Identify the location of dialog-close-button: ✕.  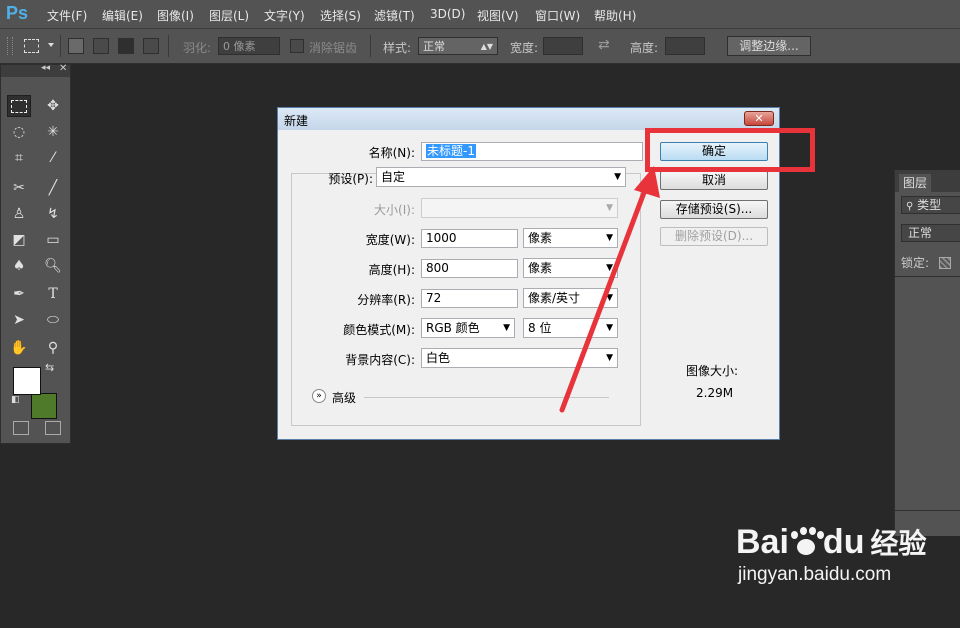
(759, 118).